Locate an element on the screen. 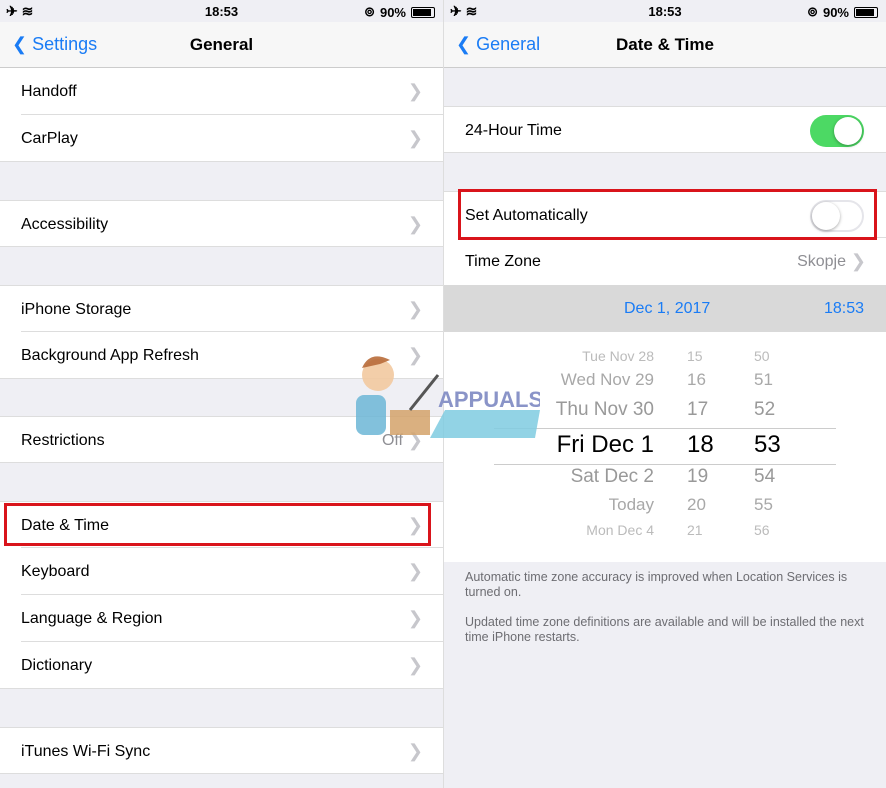 The height and width of the screenshot is (788, 886). nav-bar: ❮ Settings General is located at coordinates (221, 45).